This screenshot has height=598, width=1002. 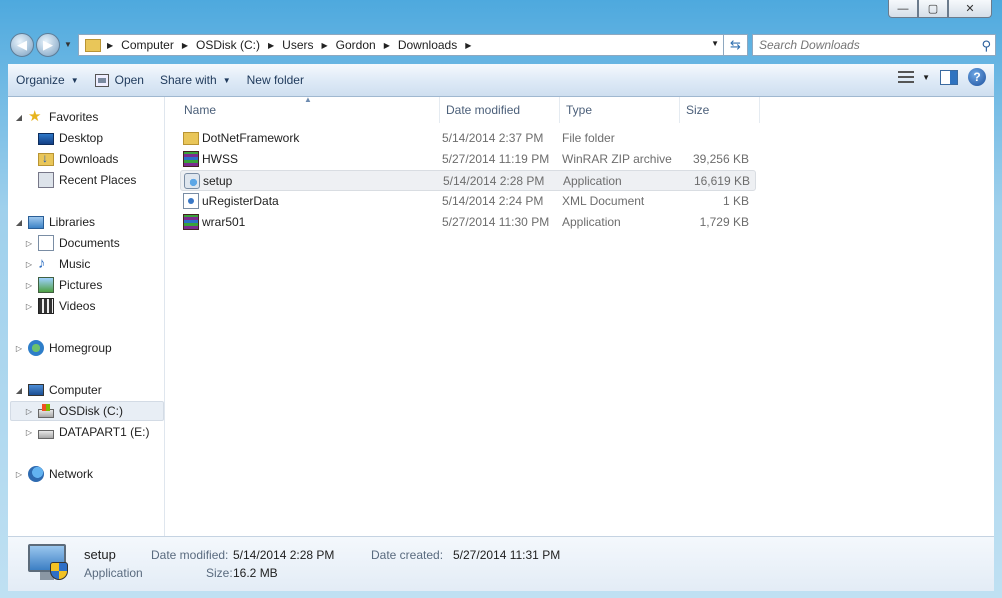 What do you see at coordinates (220, 159) in the screenshot?
I see `file-name: HWSS` at bounding box center [220, 159].